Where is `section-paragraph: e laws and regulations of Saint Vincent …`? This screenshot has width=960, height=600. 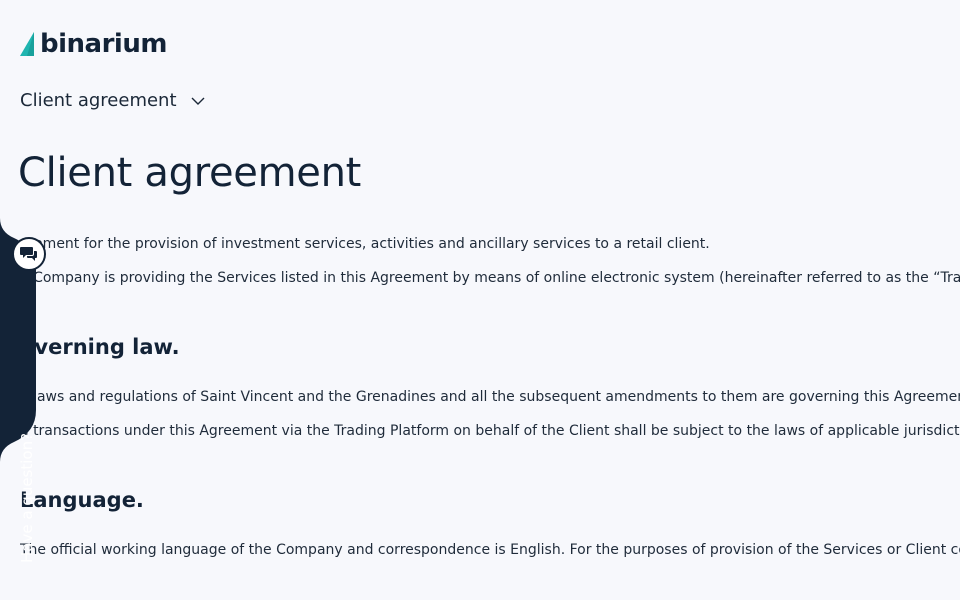
section-paragraph: e laws and regulations of Saint Vincent … is located at coordinates (490, 397).